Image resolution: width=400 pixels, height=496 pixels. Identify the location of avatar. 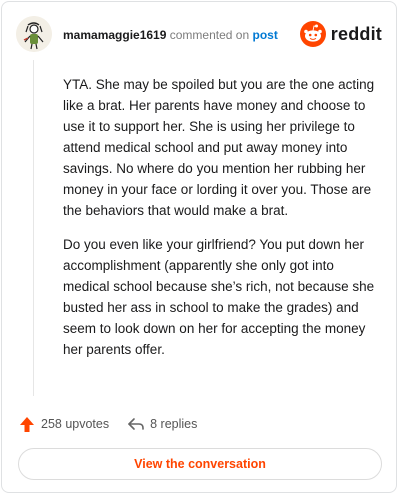
(34, 34).